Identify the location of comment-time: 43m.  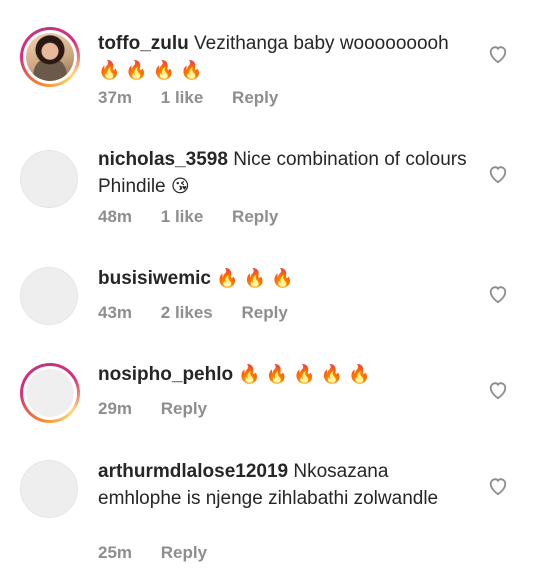
(115, 312).